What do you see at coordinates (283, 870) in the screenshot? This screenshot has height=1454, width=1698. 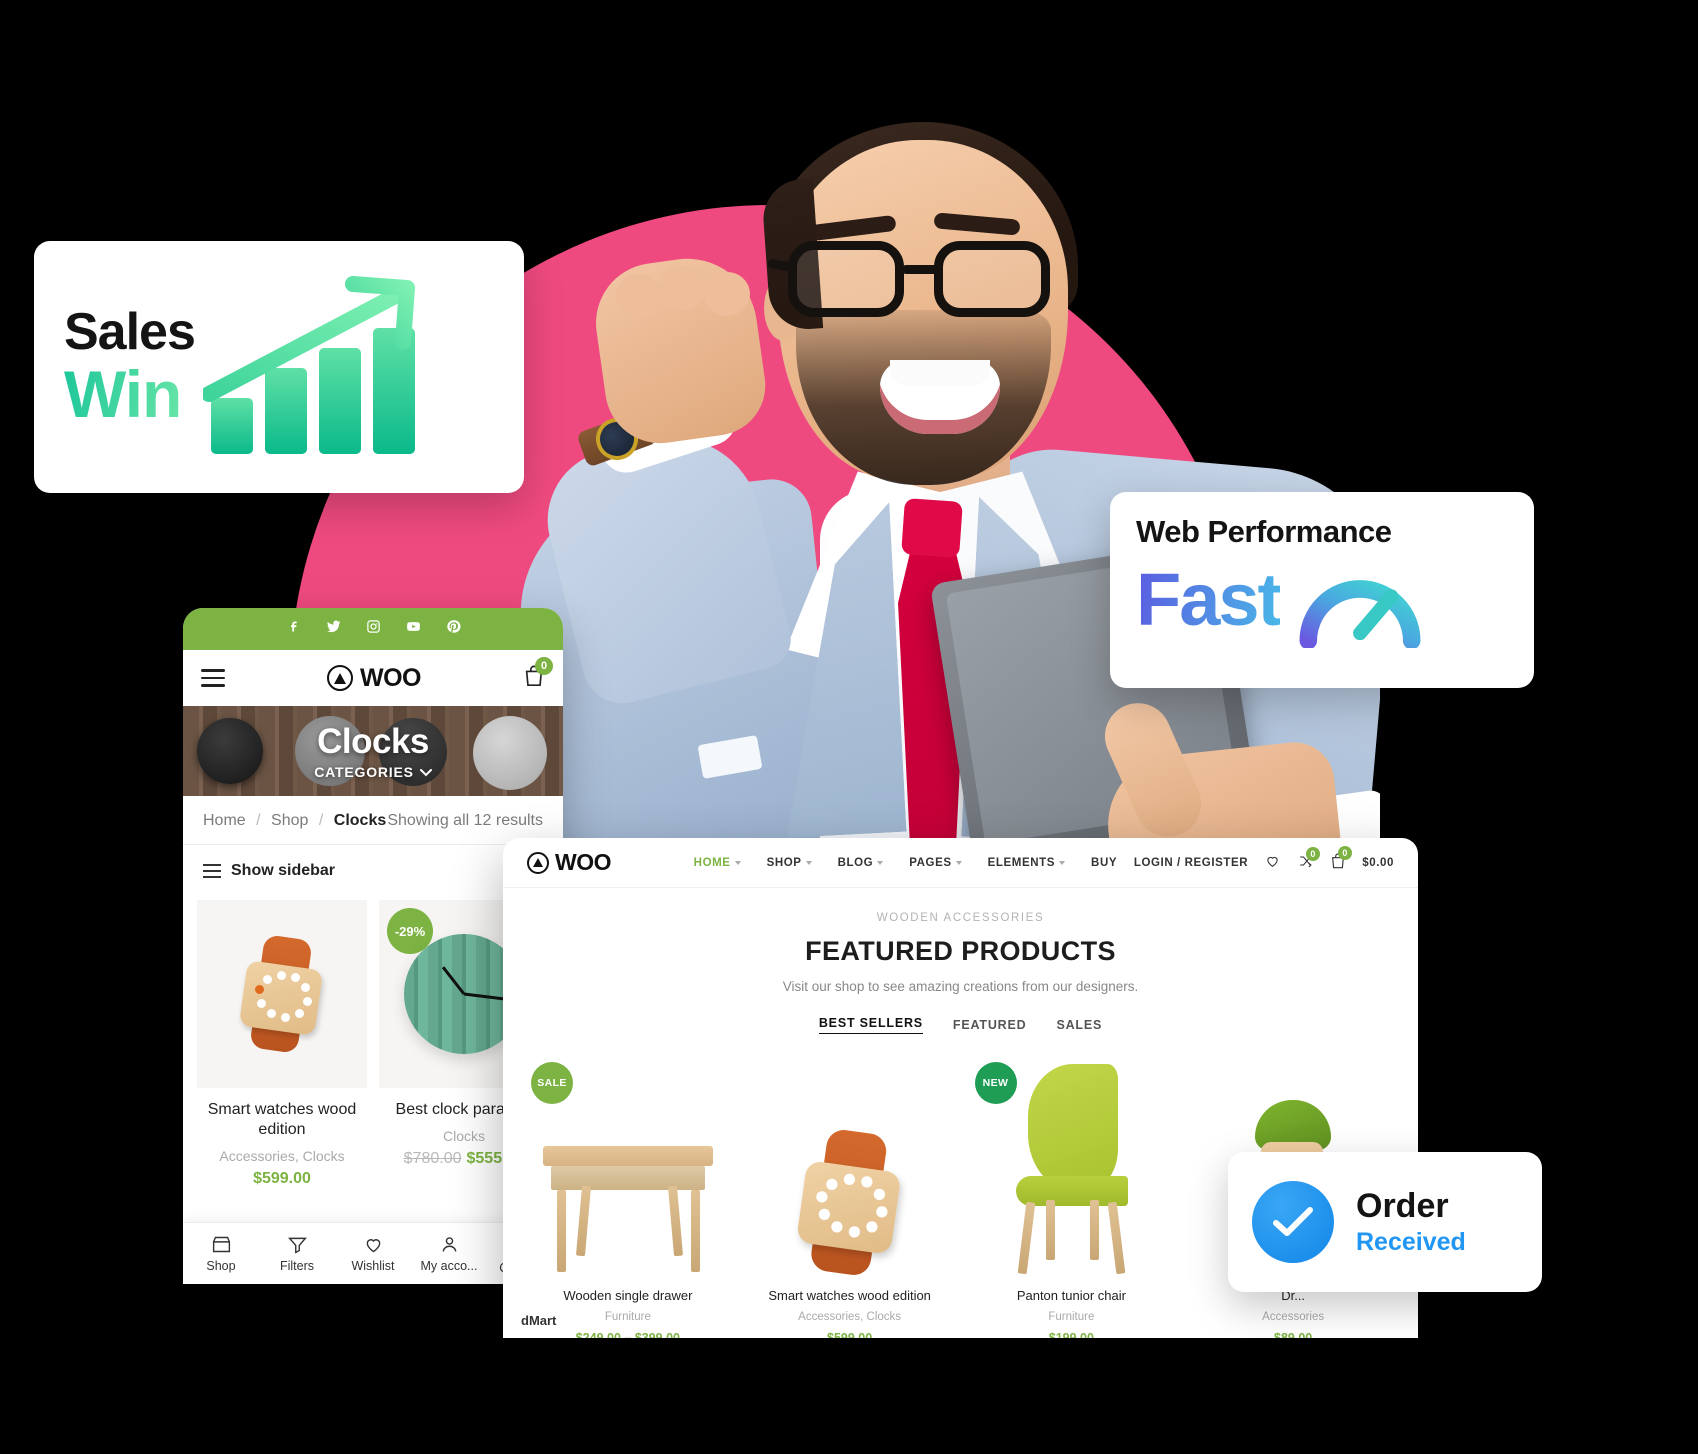 I see `show-sidebar-label: Show sidebar` at bounding box center [283, 870].